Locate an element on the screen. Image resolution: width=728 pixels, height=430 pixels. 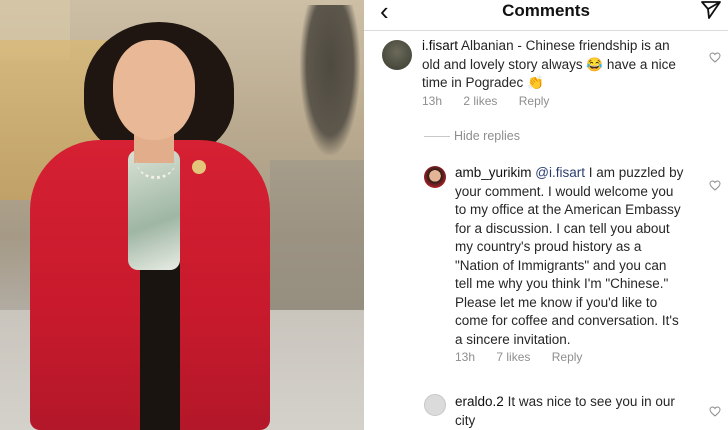
comment-username: i.fisart is located at coordinates (440, 45).